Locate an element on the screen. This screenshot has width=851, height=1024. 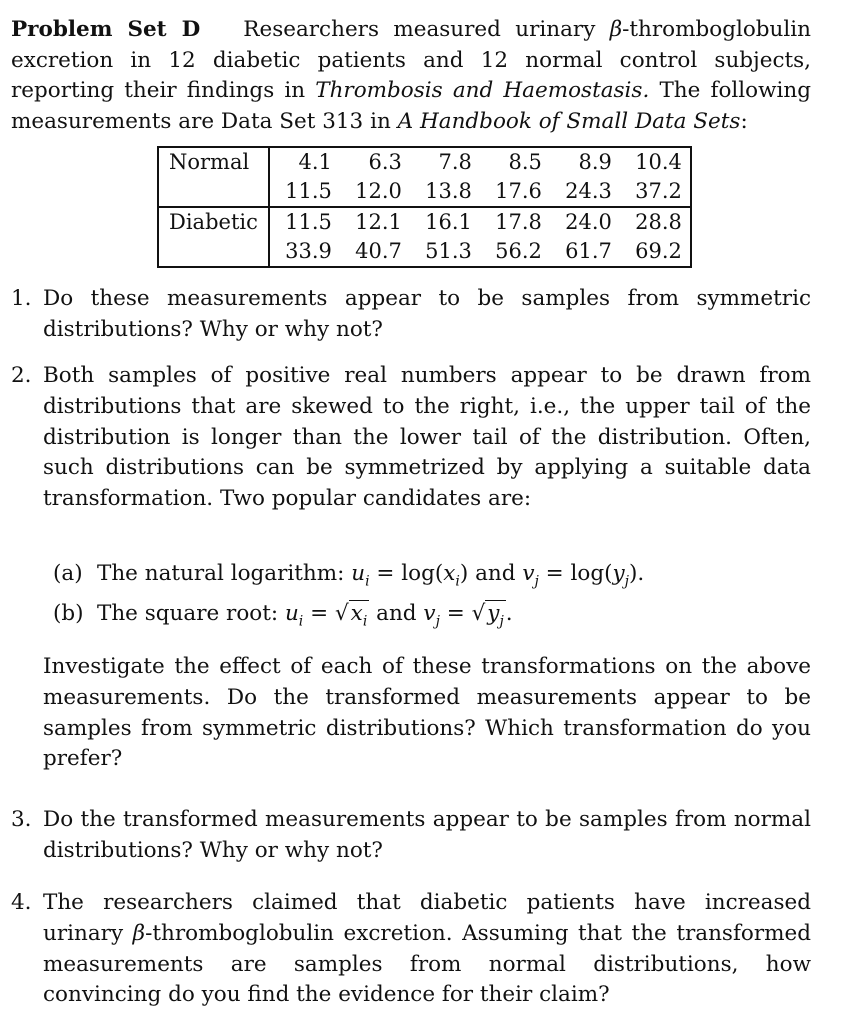
measurement-cell: 8.5 is located at coordinates (525, 161).